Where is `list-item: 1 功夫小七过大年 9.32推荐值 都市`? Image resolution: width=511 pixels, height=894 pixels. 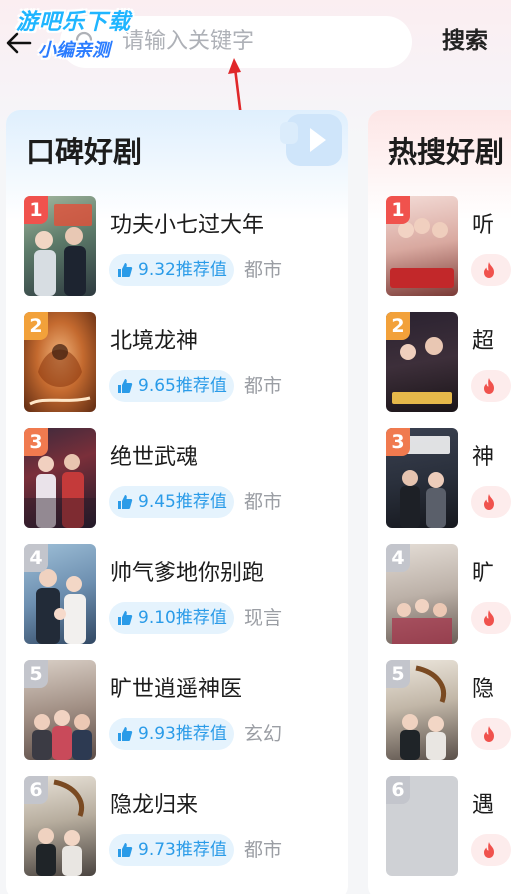
list-item: 1 功夫小七过大年 9.32推荐值 都市 is located at coordinates (177, 248).